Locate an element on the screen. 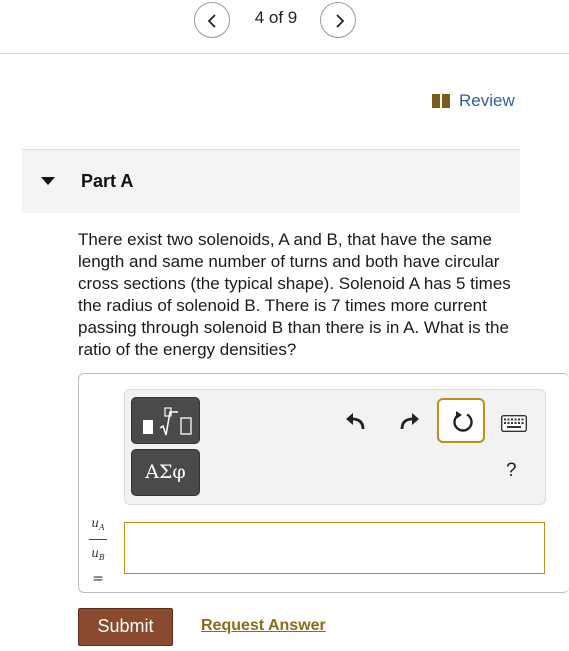  previous-button is located at coordinates (212, 20).